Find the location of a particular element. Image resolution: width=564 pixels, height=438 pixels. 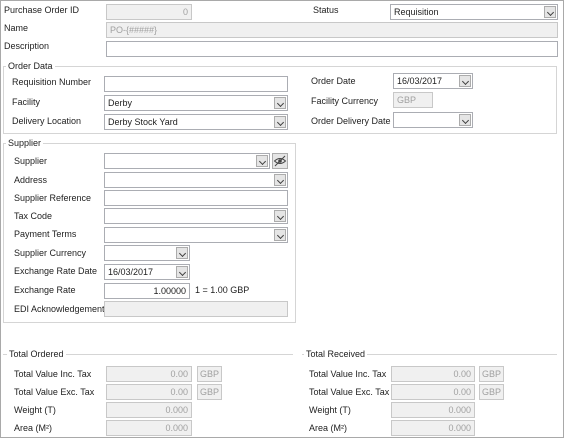

name-placeholder: PO-{#####} is located at coordinates (134, 30).